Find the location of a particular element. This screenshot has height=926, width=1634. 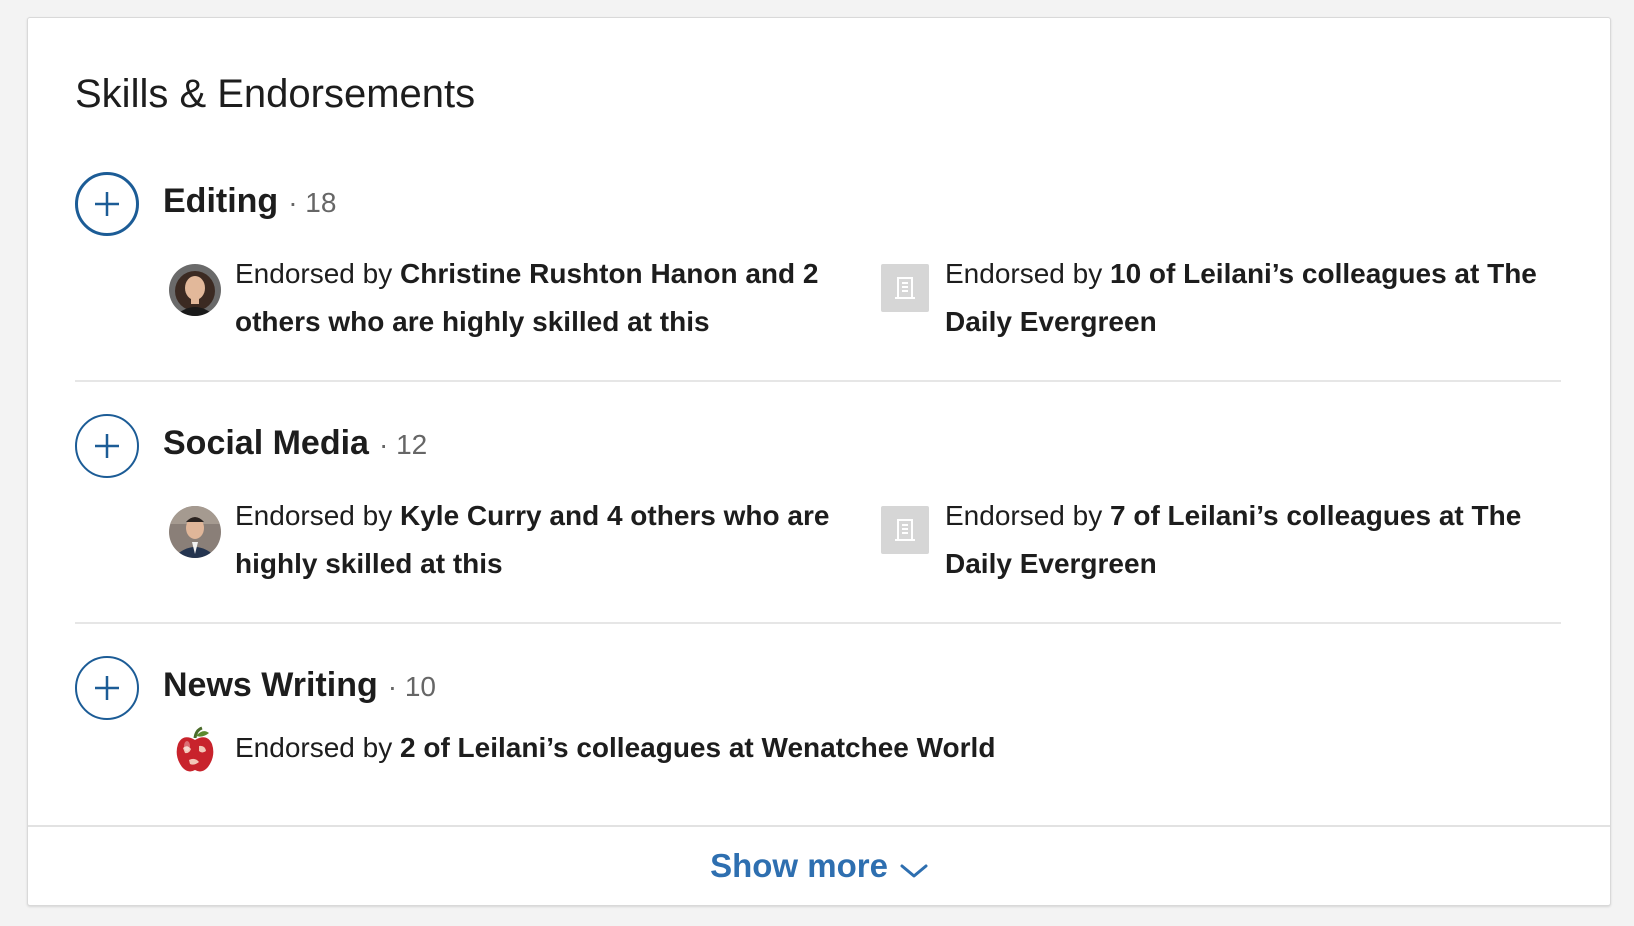

apple-globe-logo is located at coordinates (195, 750).